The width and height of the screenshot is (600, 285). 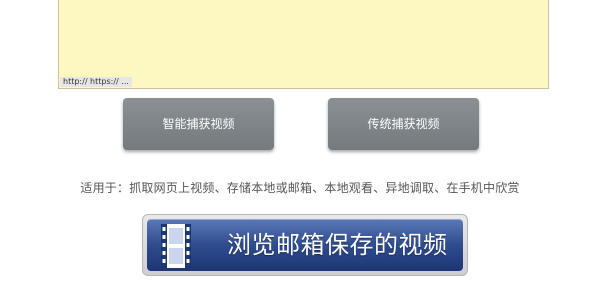 What do you see at coordinates (198, 124) in the screenshot?
I see `smart-capture-button: 智能捕获视频` at bounding box center [198, 124].